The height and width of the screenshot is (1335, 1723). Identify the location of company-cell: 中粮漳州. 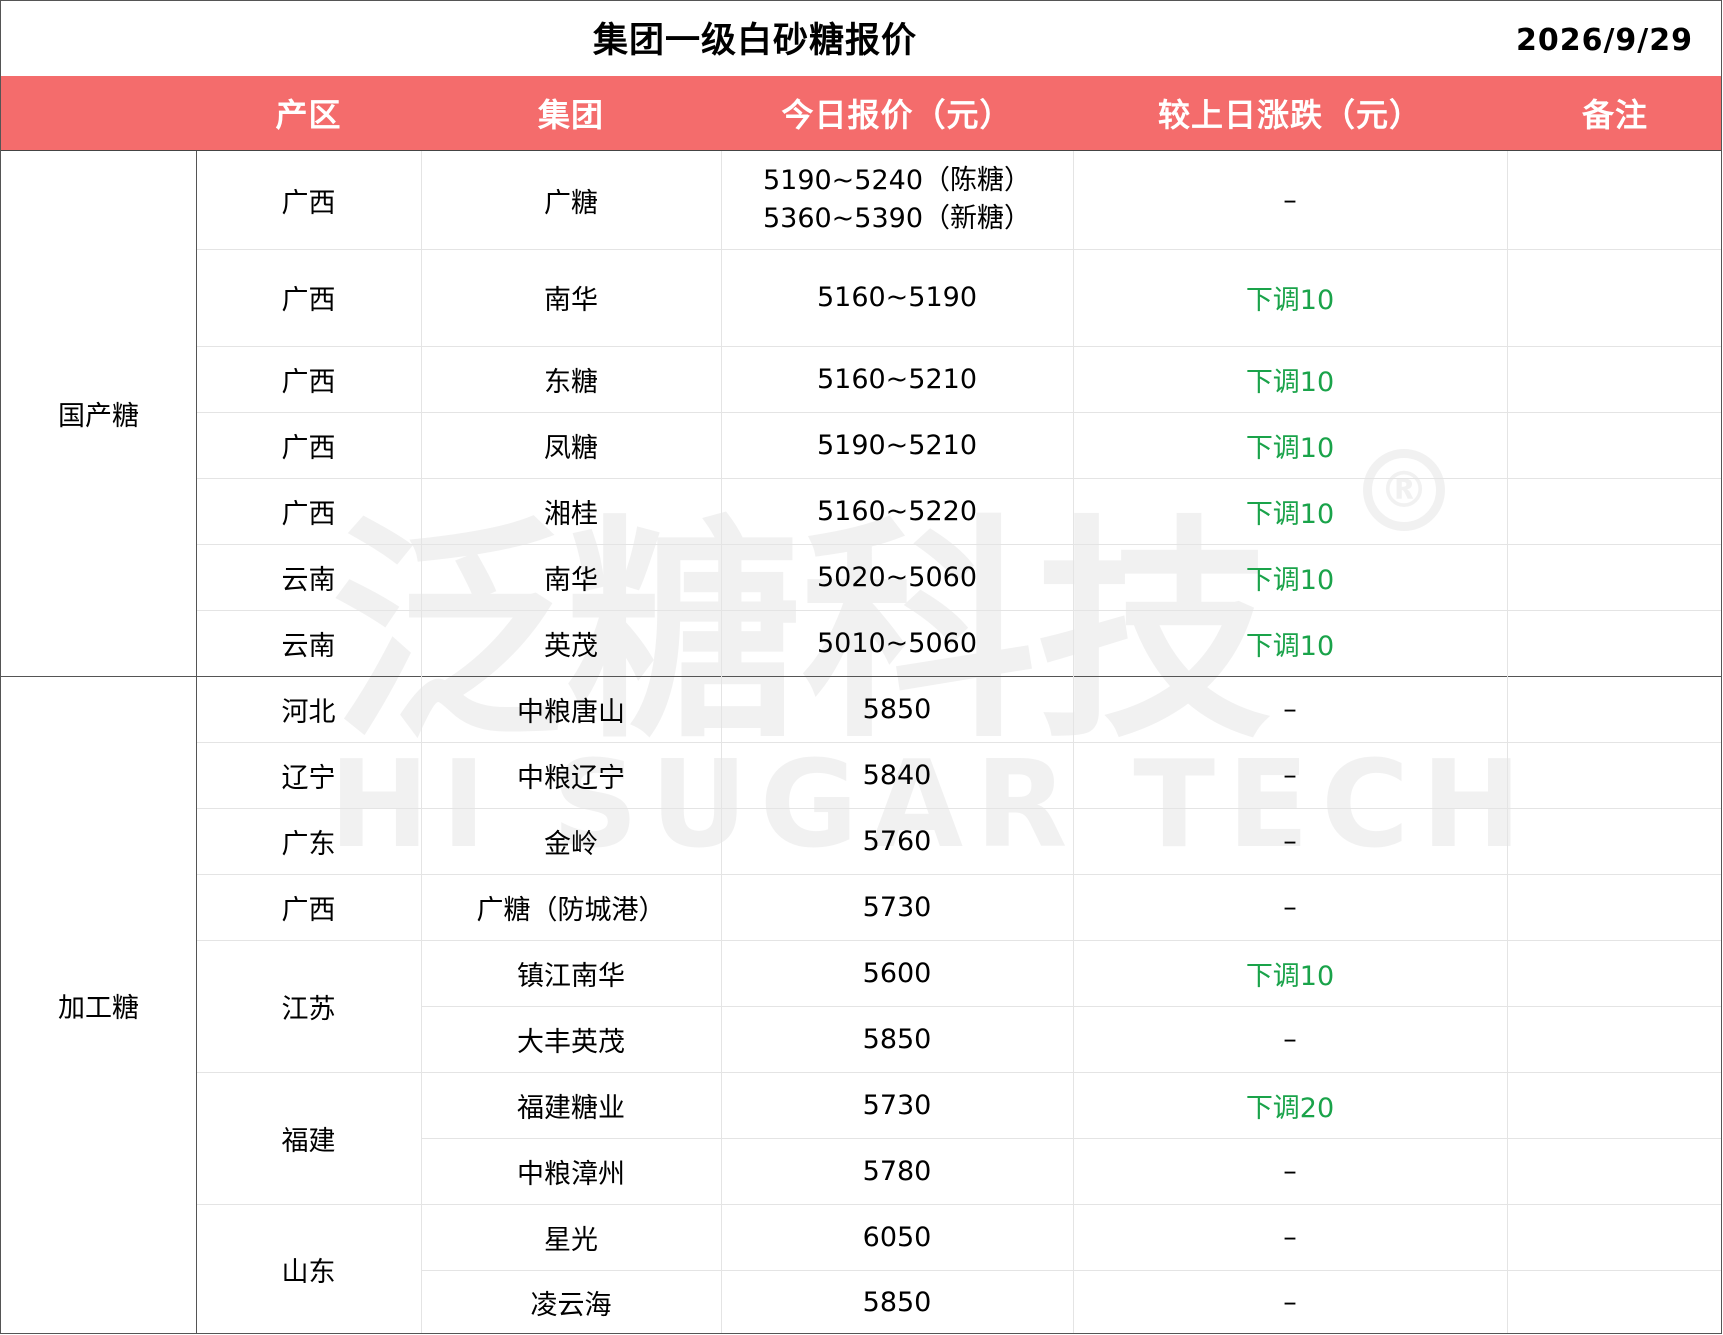
(571, 1174).